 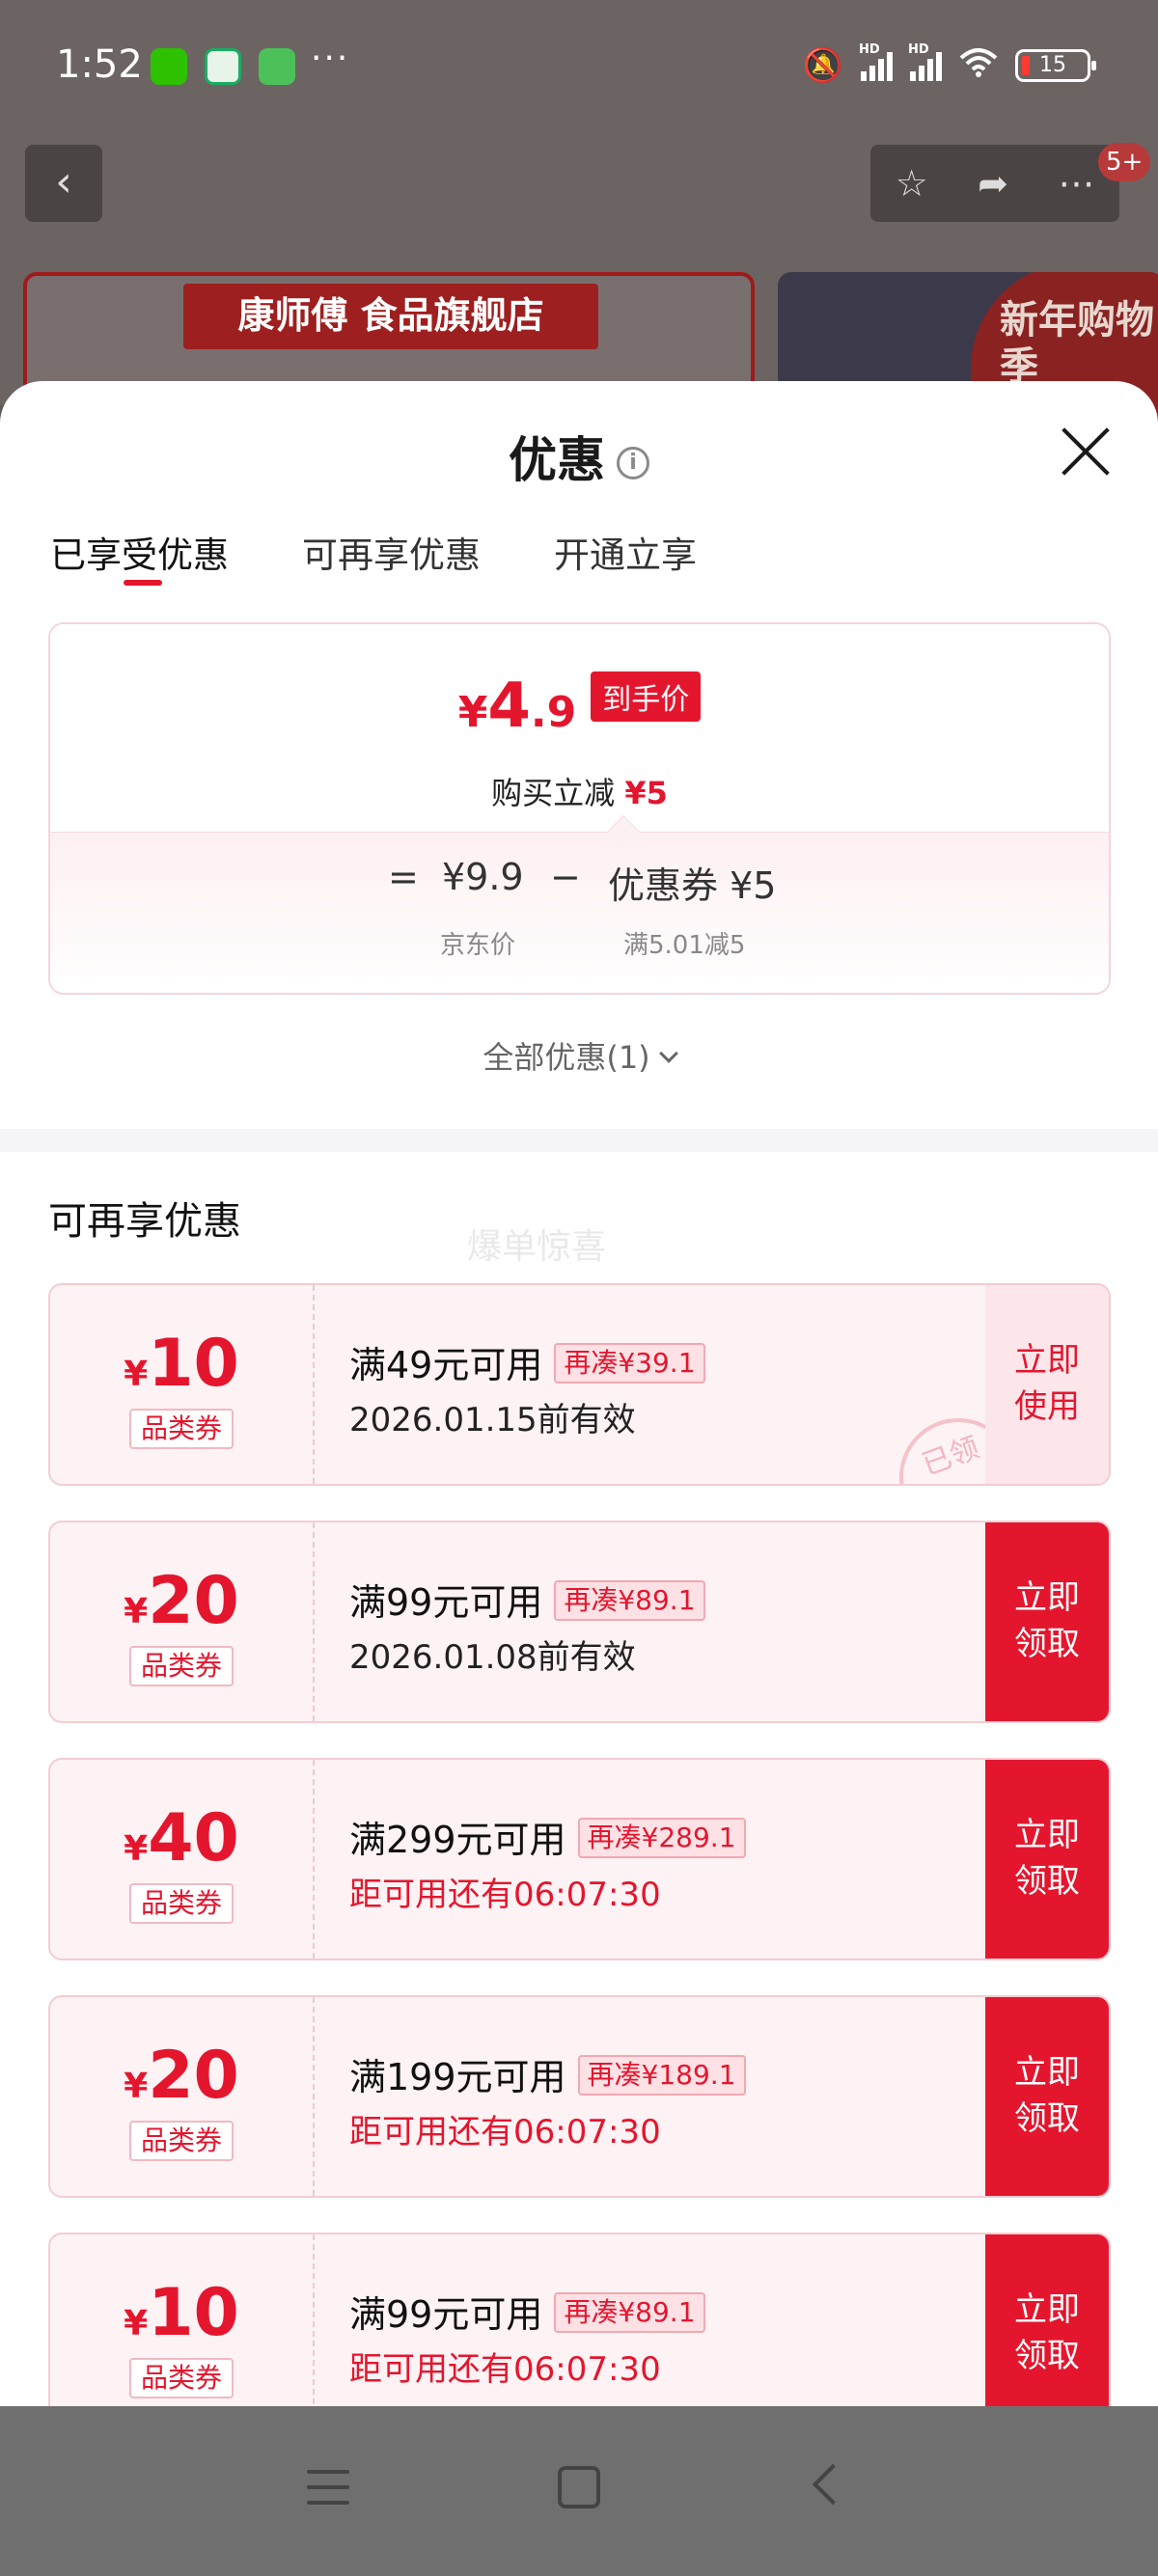 What do you see at coordinates (328, 2493) in the screenshot?
I see `recent-apps-icon` at bounding box center [328, 2493].